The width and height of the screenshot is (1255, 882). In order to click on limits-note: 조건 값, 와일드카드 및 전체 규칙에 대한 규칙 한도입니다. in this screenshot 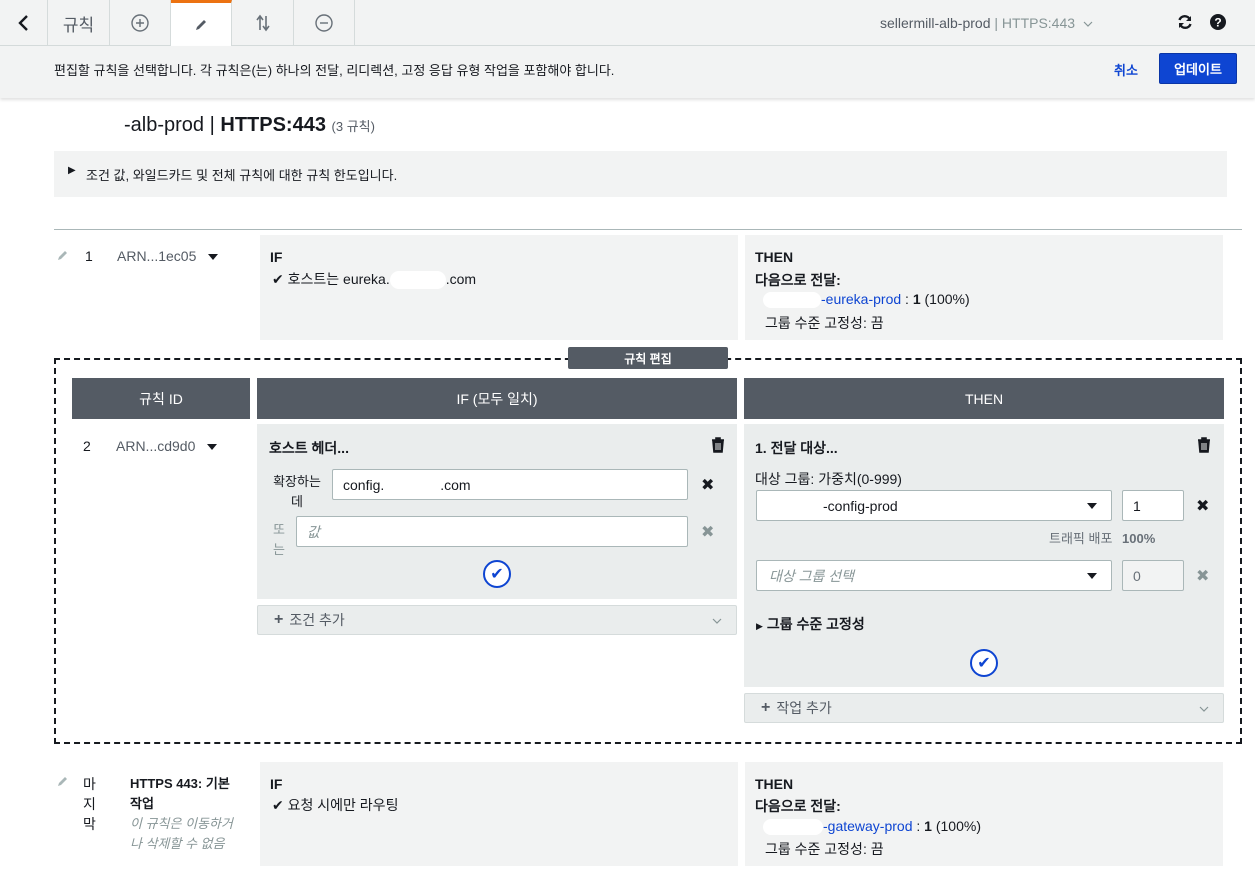, I will do `click(242, 175)`.